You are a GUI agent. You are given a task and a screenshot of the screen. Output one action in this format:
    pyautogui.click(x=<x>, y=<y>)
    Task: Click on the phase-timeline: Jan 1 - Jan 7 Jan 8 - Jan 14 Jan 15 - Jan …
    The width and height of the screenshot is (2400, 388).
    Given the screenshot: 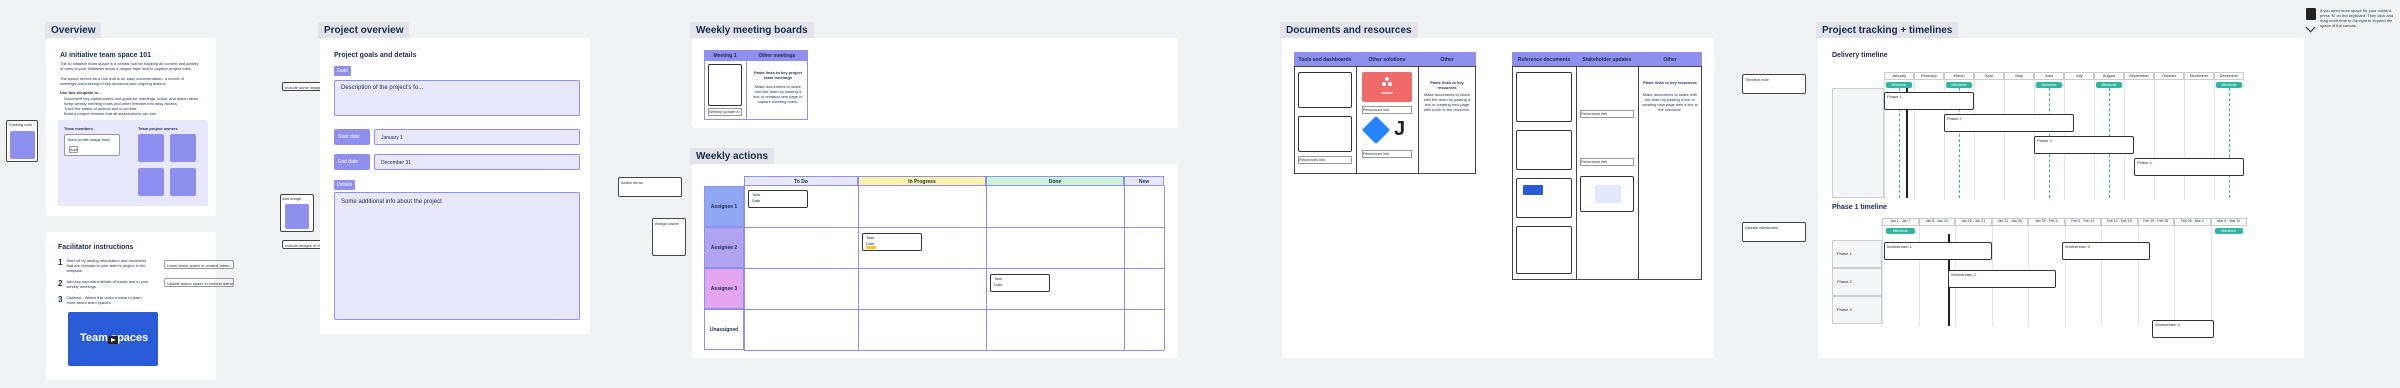 What is the action you would take?
    pyautogui.click(x=2042, y=284)
    